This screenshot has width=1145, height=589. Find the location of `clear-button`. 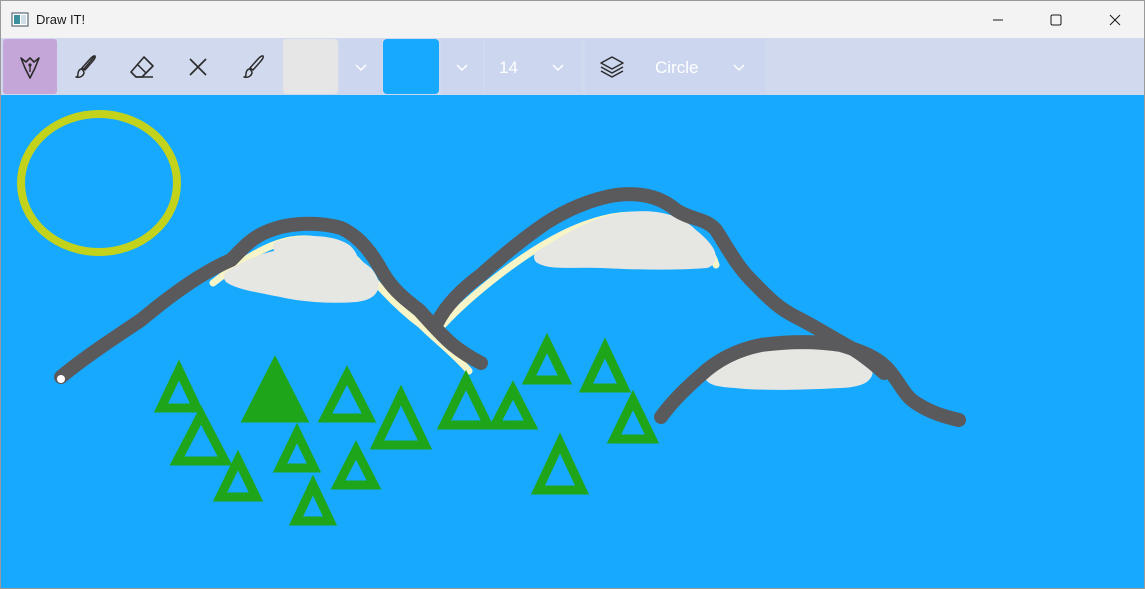

clear-button is located at coordinates (198, 66).